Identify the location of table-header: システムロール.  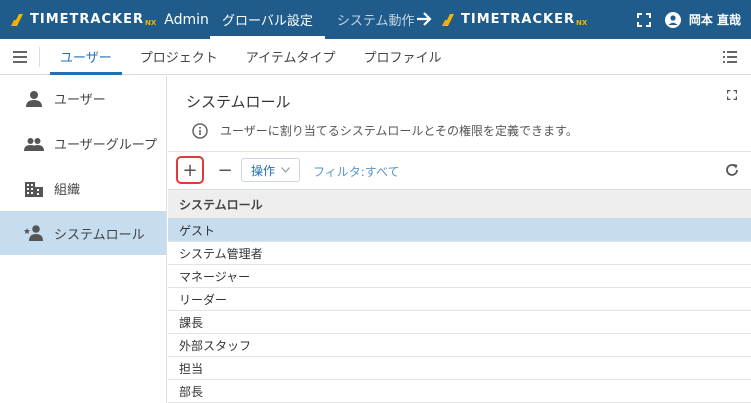
(459, 204).